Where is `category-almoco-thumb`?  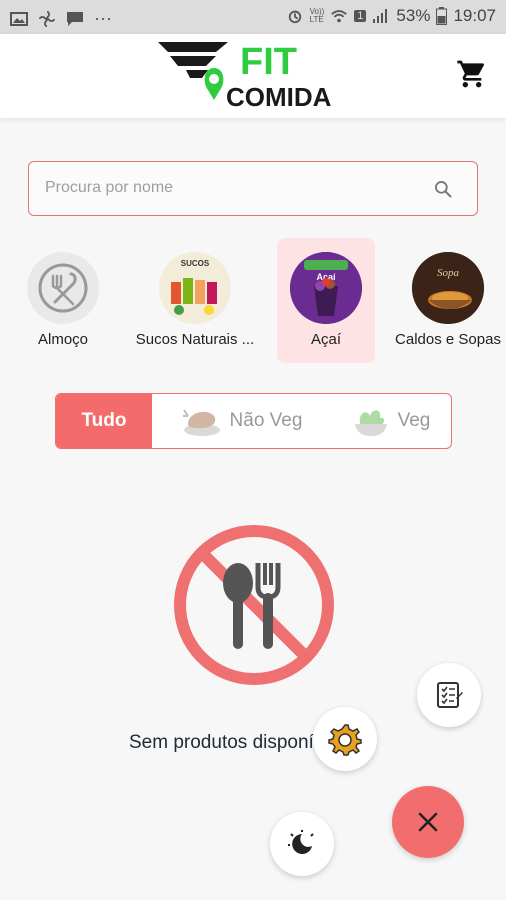
category-almoco-thumb is located at coordinates (63, 288).